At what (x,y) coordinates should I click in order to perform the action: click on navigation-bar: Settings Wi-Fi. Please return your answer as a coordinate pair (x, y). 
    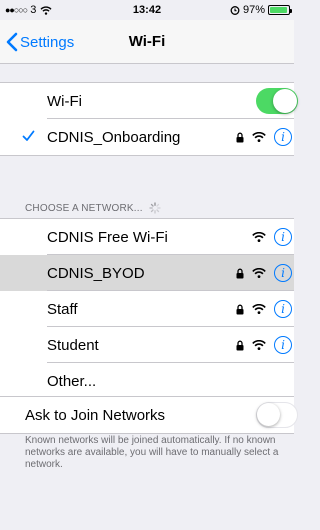
    Looking at the image, I should click on (147, 42).